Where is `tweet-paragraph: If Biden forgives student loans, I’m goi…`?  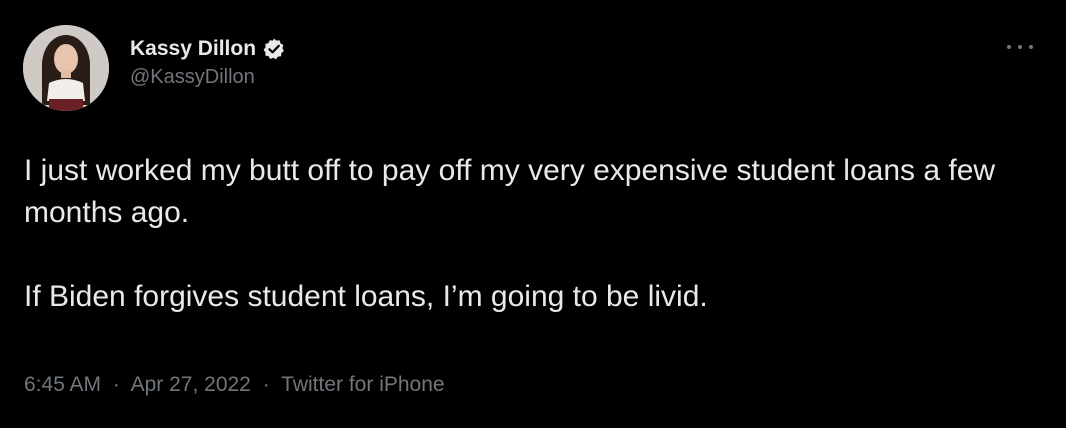 tweet-paragraph: If Biden forgives student loans, I’m goi… is located at coordinates (366, 296).